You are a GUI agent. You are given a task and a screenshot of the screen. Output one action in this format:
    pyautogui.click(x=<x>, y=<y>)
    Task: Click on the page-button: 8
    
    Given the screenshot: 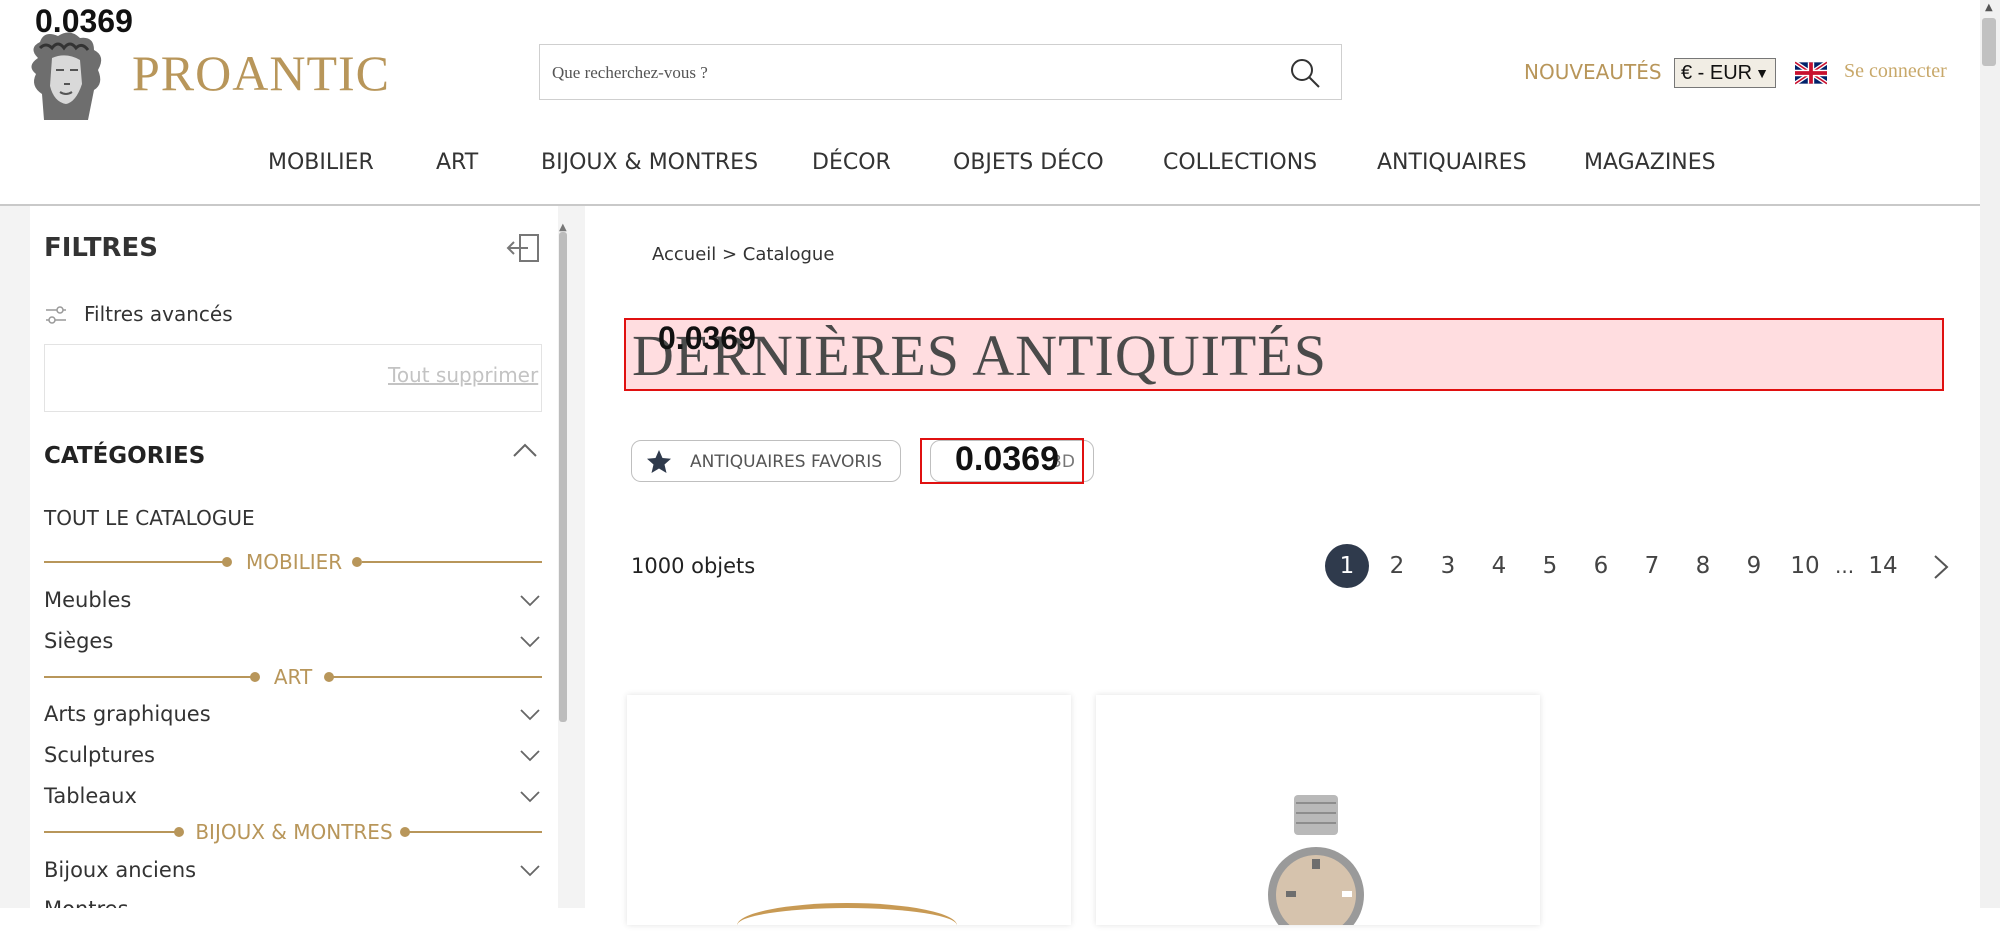 What is the action you would take?
    pyautogui.click(x=1703, y=566)
    